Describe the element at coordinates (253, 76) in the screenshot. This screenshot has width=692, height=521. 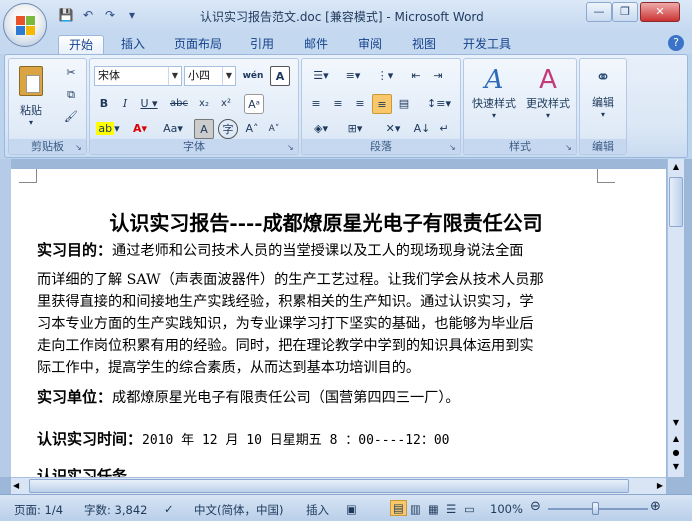
I see `pinyin-guide-icon: wén` at that location.